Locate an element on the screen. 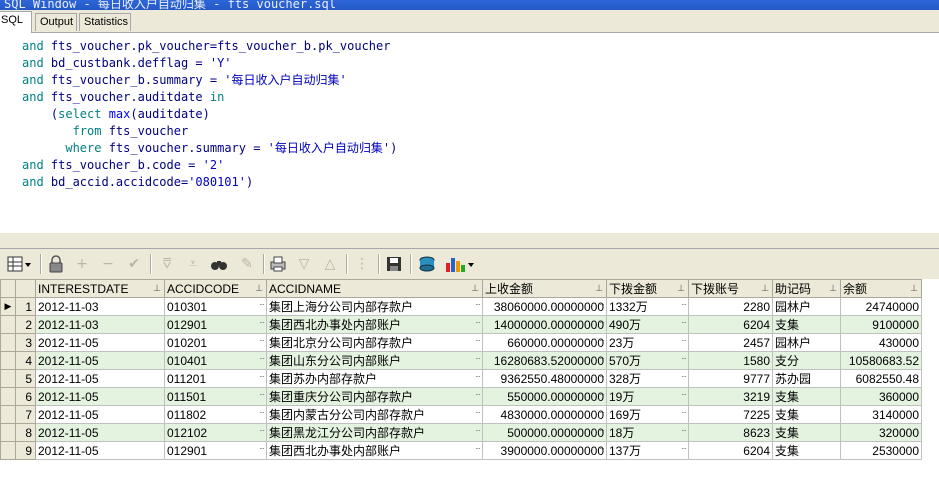  table-cell: 137万 ··· is located at coordinates (647, 450).